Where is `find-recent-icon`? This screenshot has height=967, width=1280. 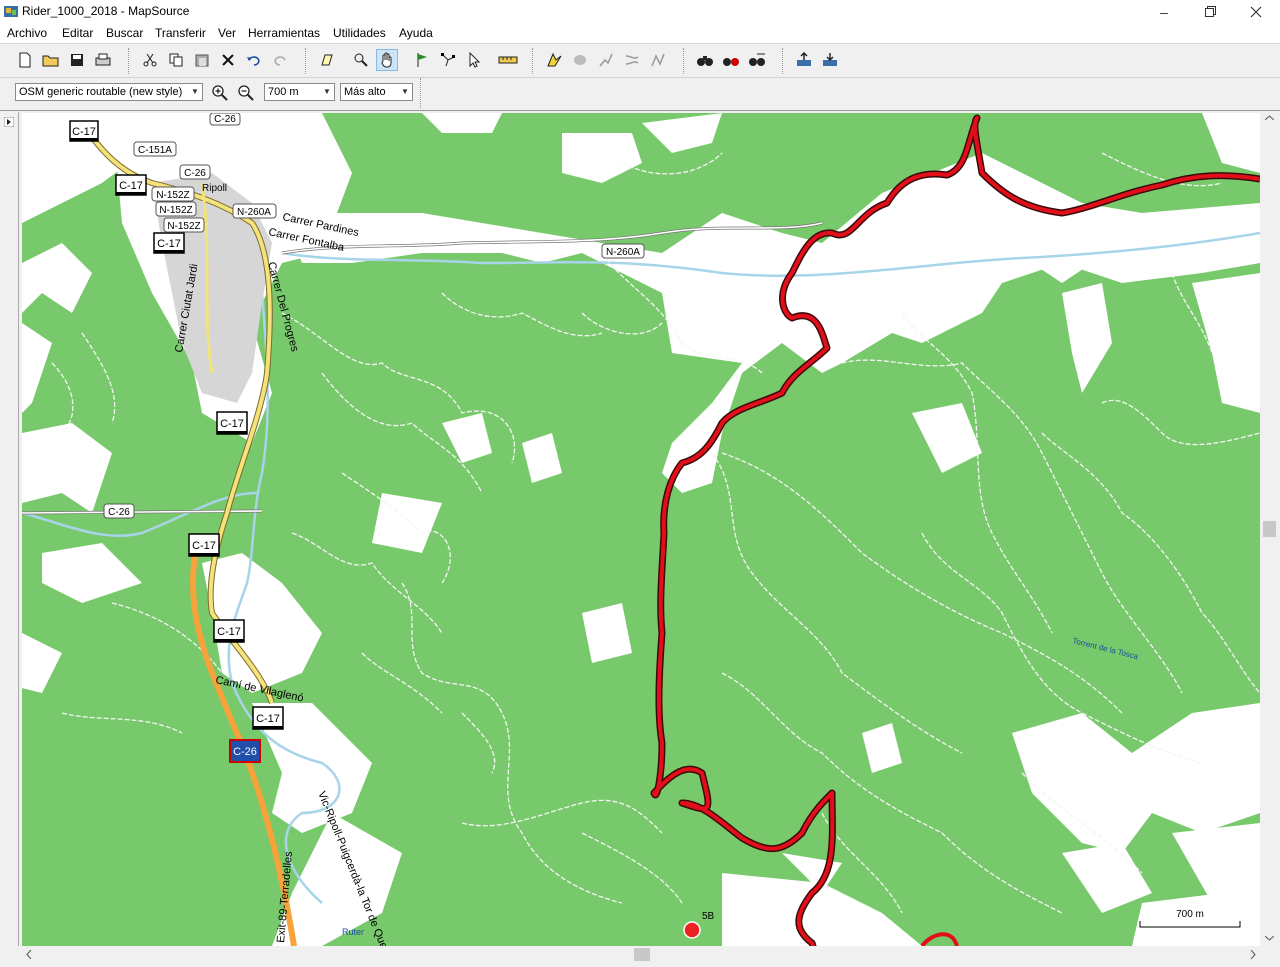
find-recent-icon is located at coordinates (757, 60).